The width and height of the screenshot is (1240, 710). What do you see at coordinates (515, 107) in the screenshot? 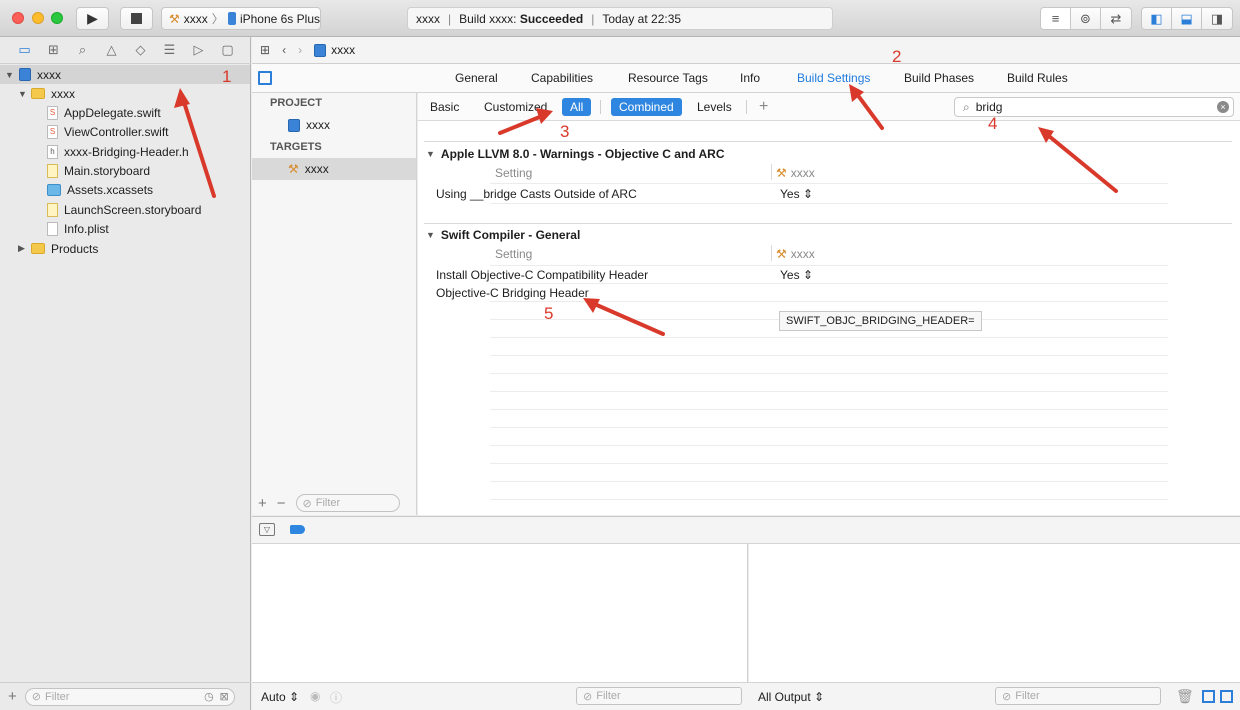
I see `customized-button: Customized` at bounding box center [515, 107].